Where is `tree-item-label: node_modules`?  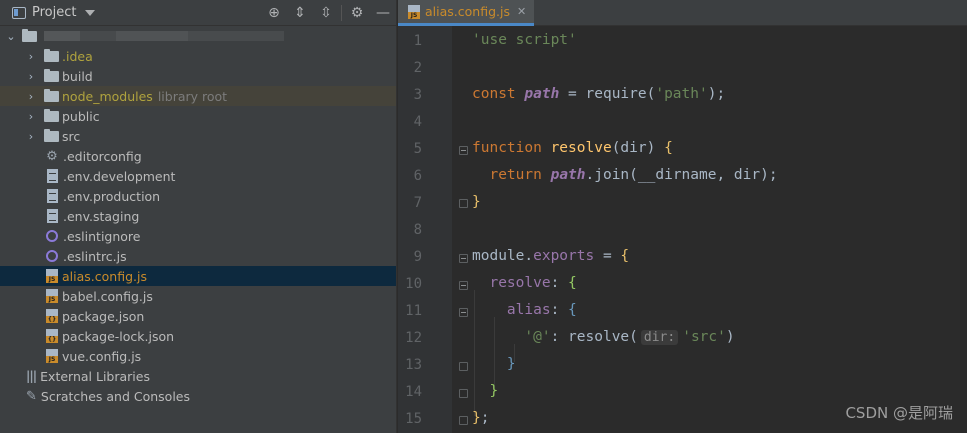
tree-item-label: node_modules is located at coordinates (107, 96).